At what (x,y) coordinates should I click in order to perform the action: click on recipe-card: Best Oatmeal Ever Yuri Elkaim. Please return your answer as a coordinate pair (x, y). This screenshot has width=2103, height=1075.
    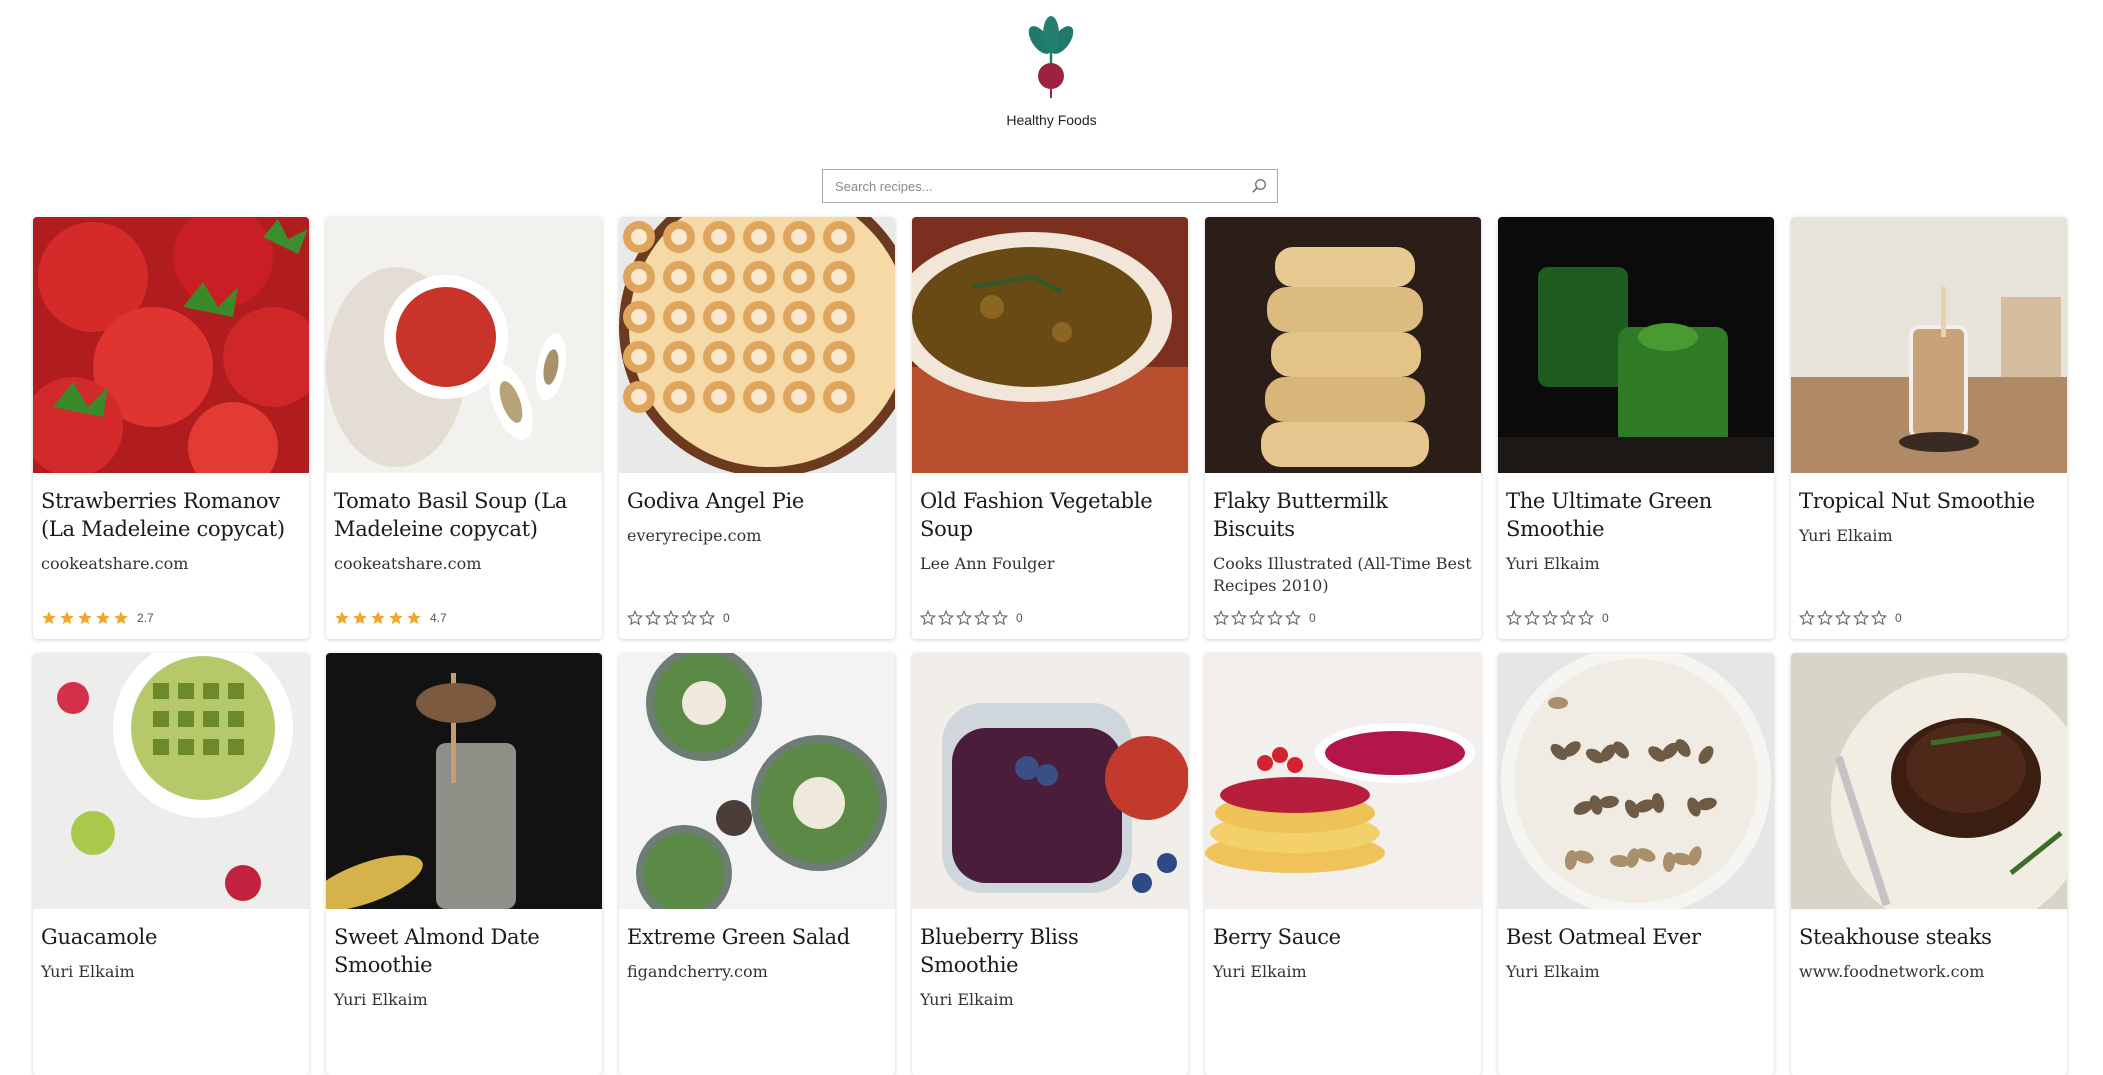
    Looking at the image, I should click on (1636, 864).